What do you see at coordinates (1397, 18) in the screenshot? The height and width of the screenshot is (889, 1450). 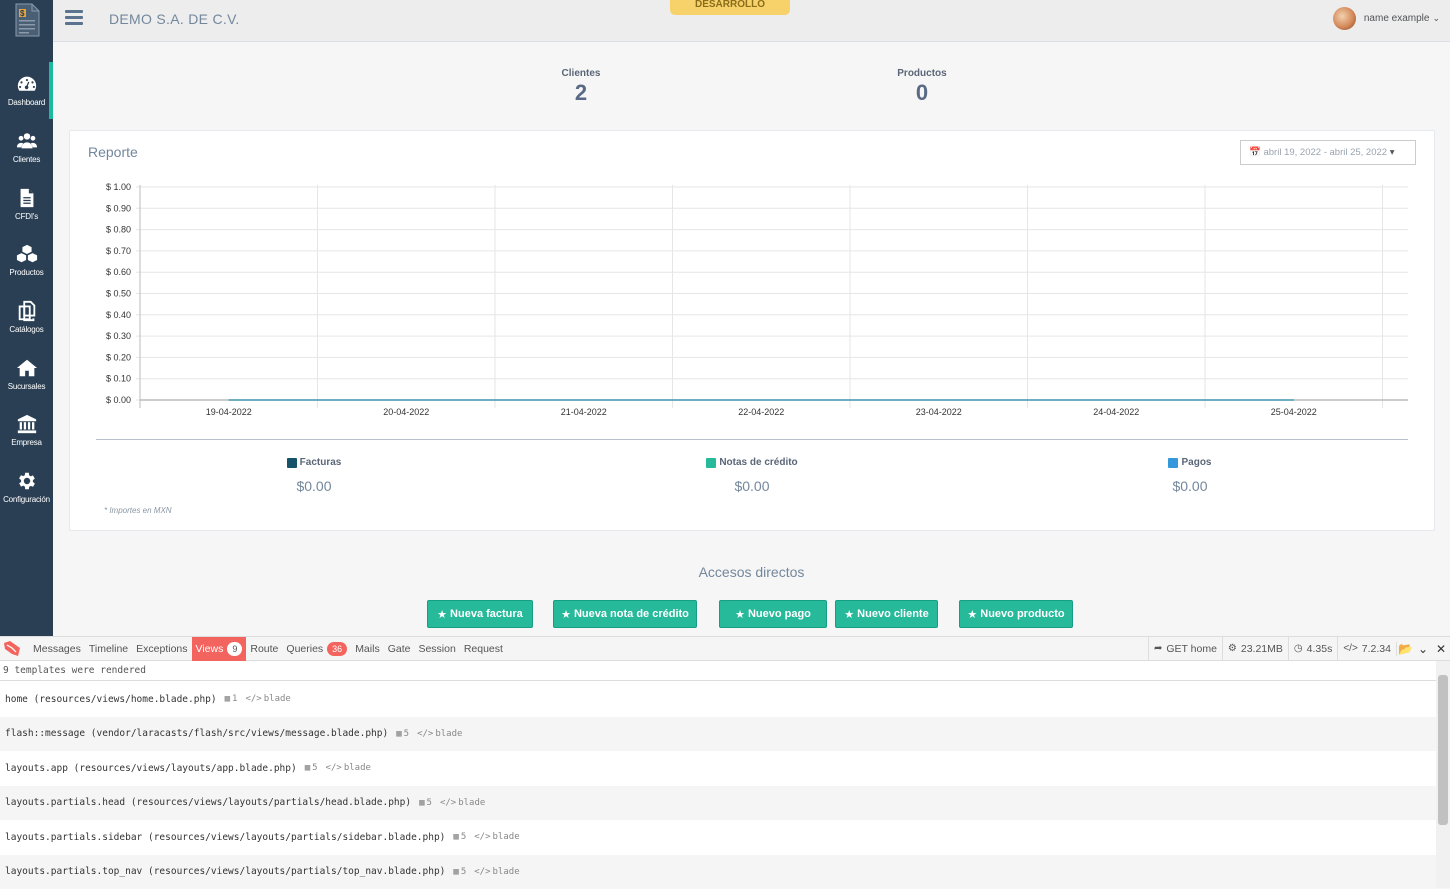 I see `user-name: name example` at bounding box center [1397, 18].